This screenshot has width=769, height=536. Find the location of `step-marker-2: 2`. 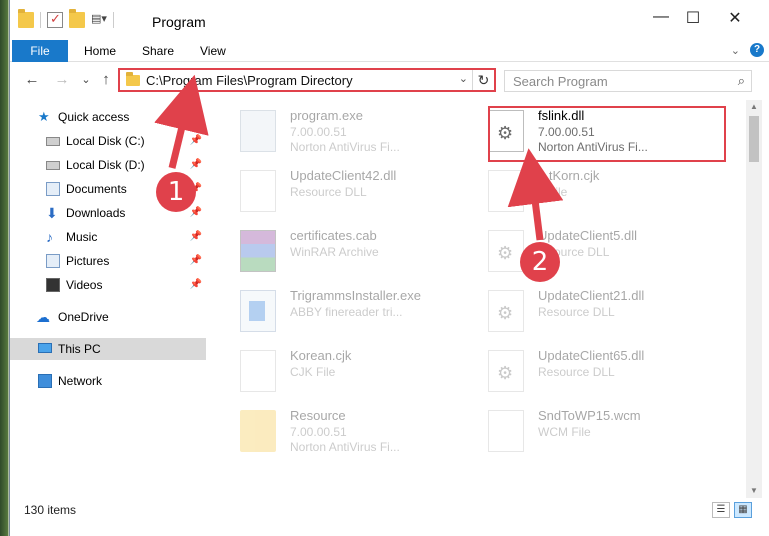

step-marker-2: 2 is located at coordinates (540, 262).